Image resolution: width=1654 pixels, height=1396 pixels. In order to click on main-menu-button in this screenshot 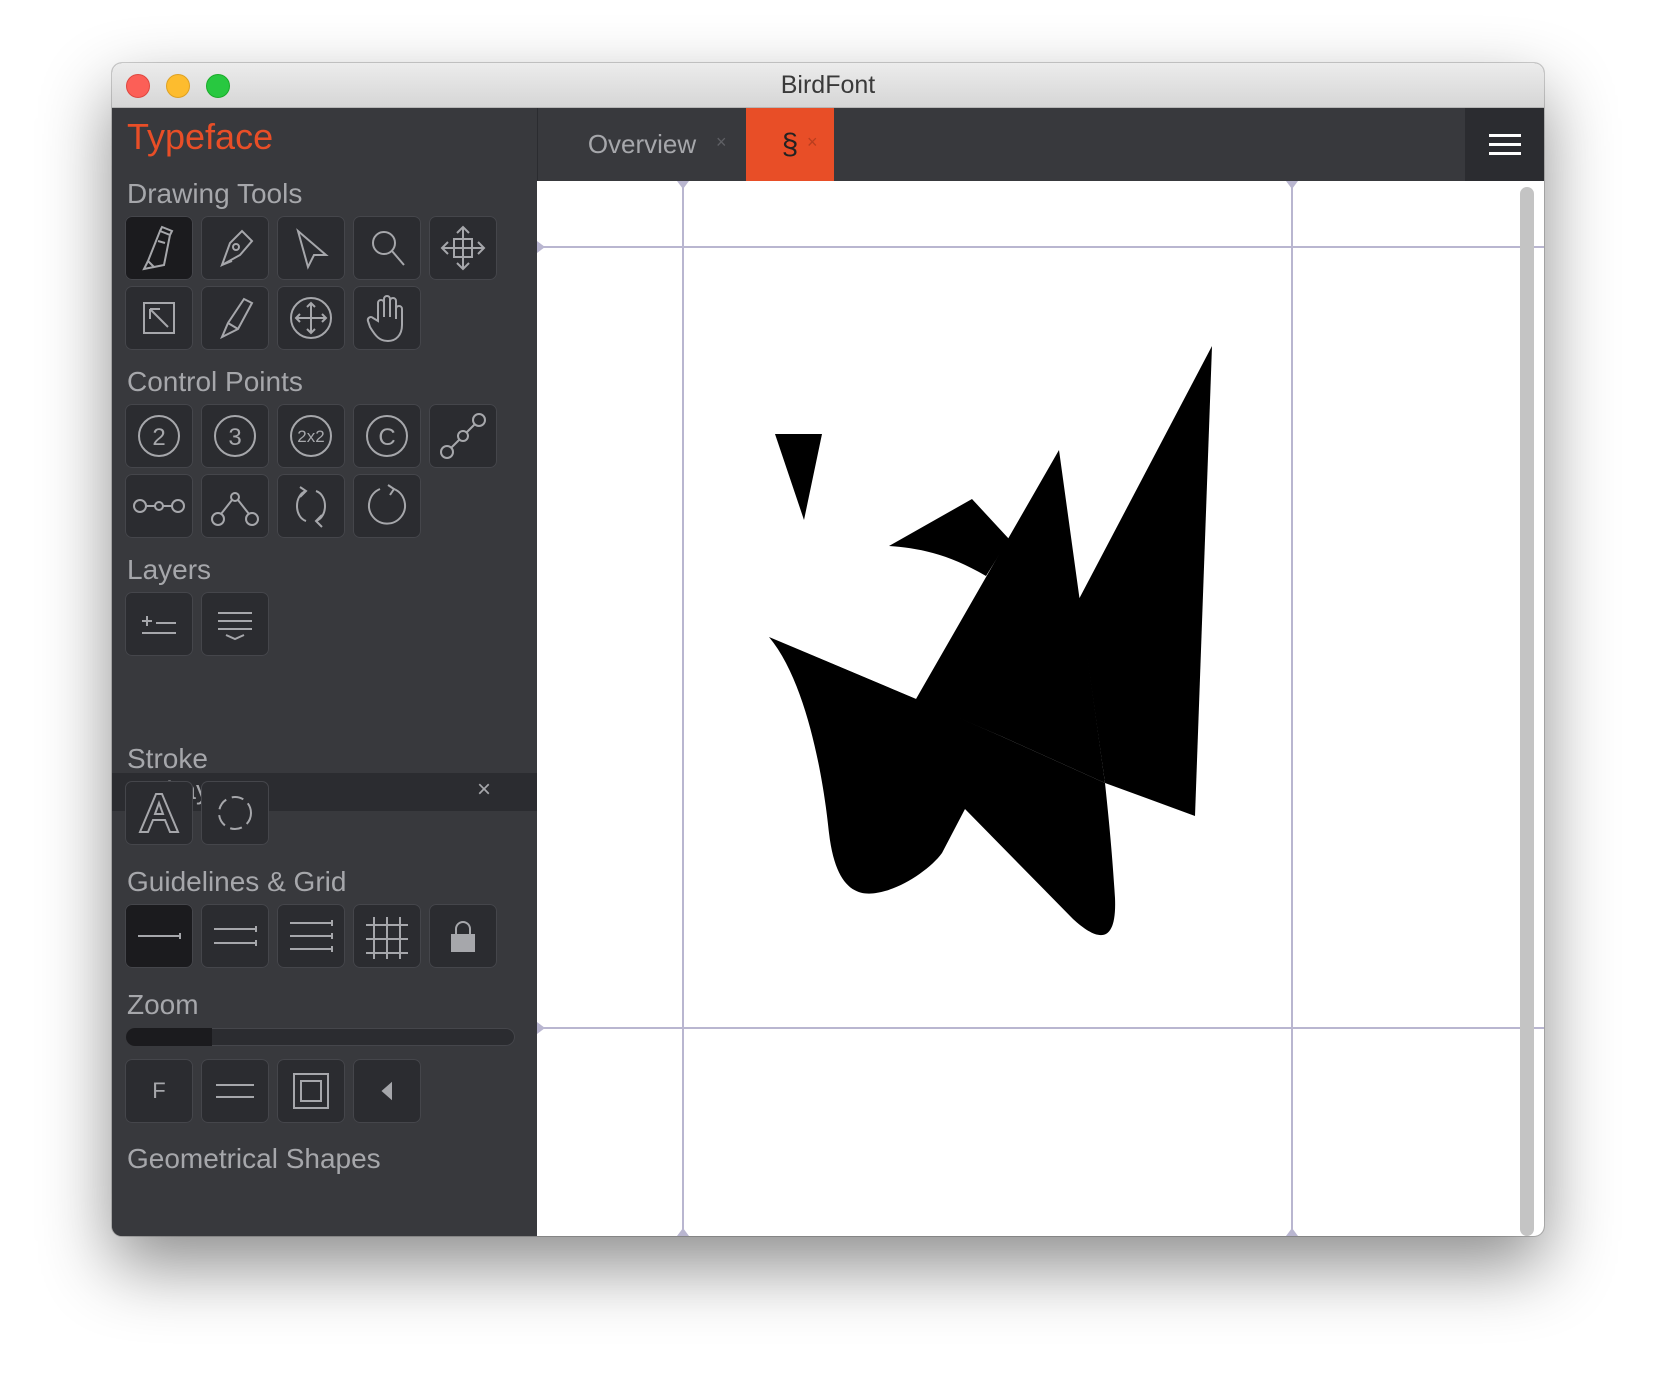, I will do `click(1504, 144)`.